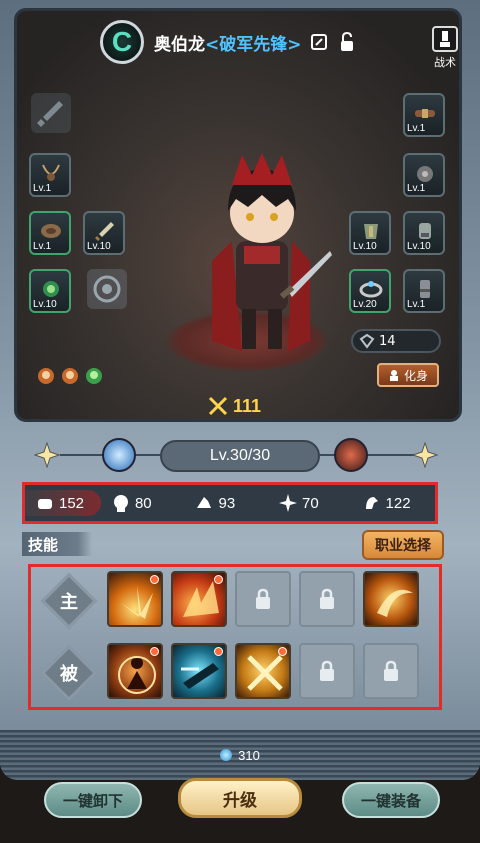  Describe the element at coordinates (235, 637) in the screenshot. I see `skills-grid: 主 被` at that location.